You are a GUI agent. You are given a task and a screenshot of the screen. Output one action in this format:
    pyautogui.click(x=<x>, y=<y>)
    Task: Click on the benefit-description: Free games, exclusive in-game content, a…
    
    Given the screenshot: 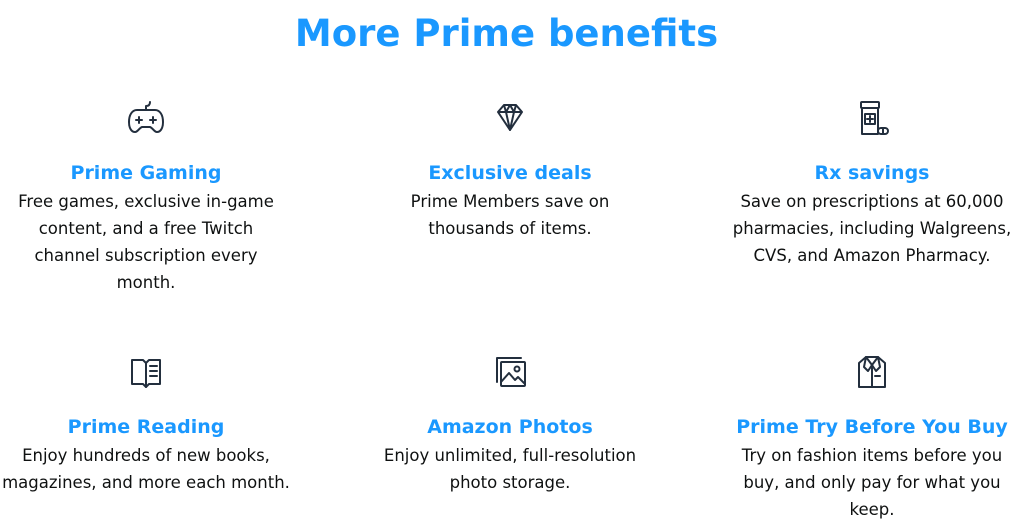 What is the action you would take?
    pyautogui.click(x=146, y=242)
    